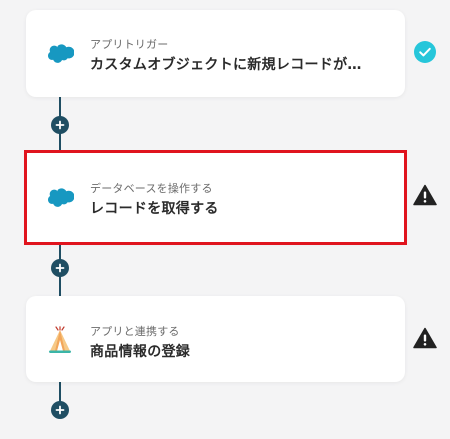 The height and width of the screenshot is (439, 450). Describe the element at coordinates (425, 52) in the screenshot. I see `check-circle-icon` at that location.